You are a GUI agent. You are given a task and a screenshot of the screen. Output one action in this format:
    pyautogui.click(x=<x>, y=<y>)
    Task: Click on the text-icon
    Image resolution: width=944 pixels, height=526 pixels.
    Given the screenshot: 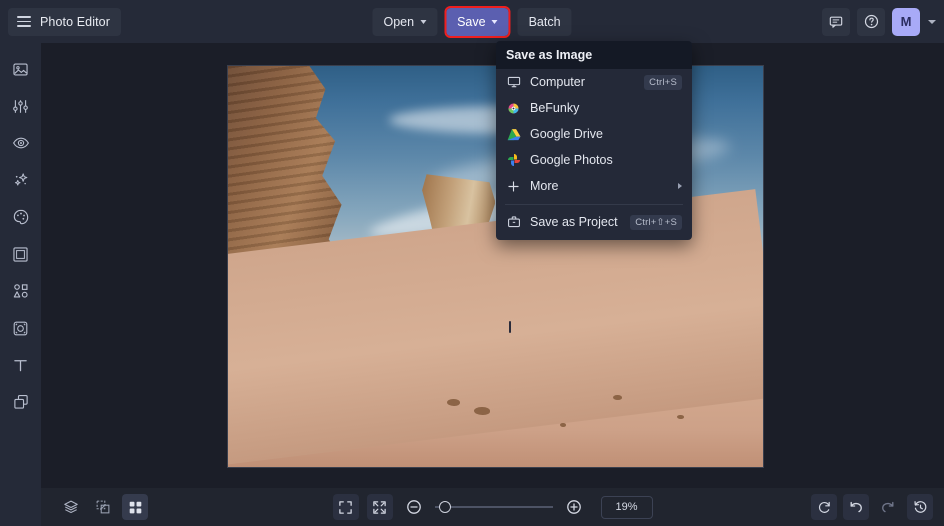 What is the action you would take?
    pyautogui.click(x=20, y=365)
    